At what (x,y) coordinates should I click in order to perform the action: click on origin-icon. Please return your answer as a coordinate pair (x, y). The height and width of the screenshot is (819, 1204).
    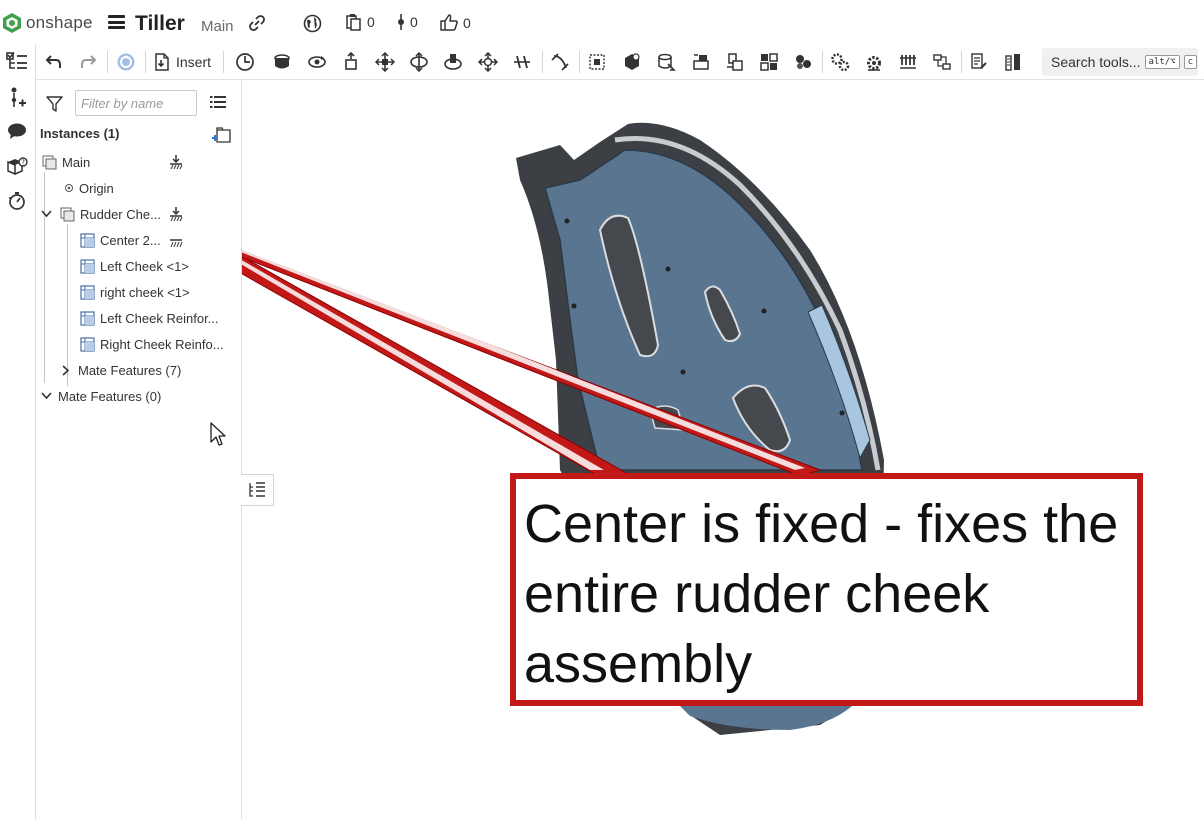
    Looking at the image, I should click on (69, 188).